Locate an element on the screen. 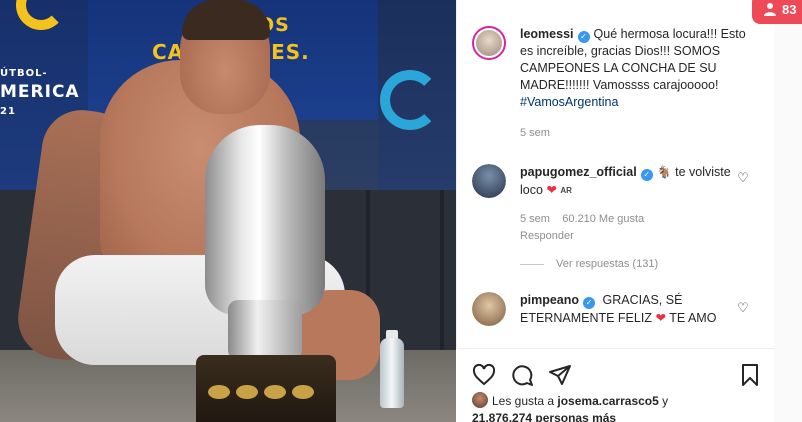 The width and height of the screenshot is (802, 422). reply-button: Responder is located at coordinates (636, 236).